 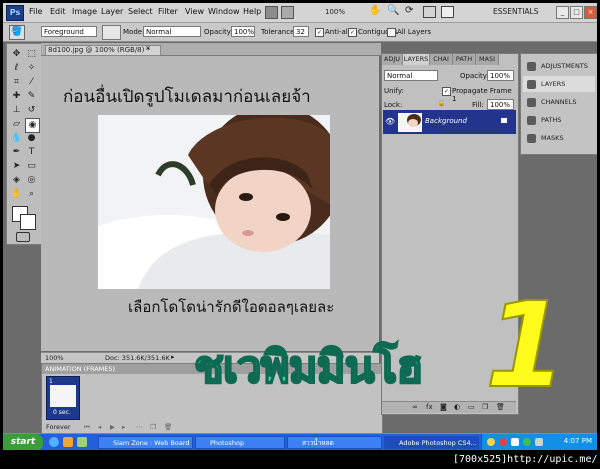 What do you see at coordinates (123, 427) in the screenshot?
I see `next-frame-icon: ▸` at bounding box center [123, 427].